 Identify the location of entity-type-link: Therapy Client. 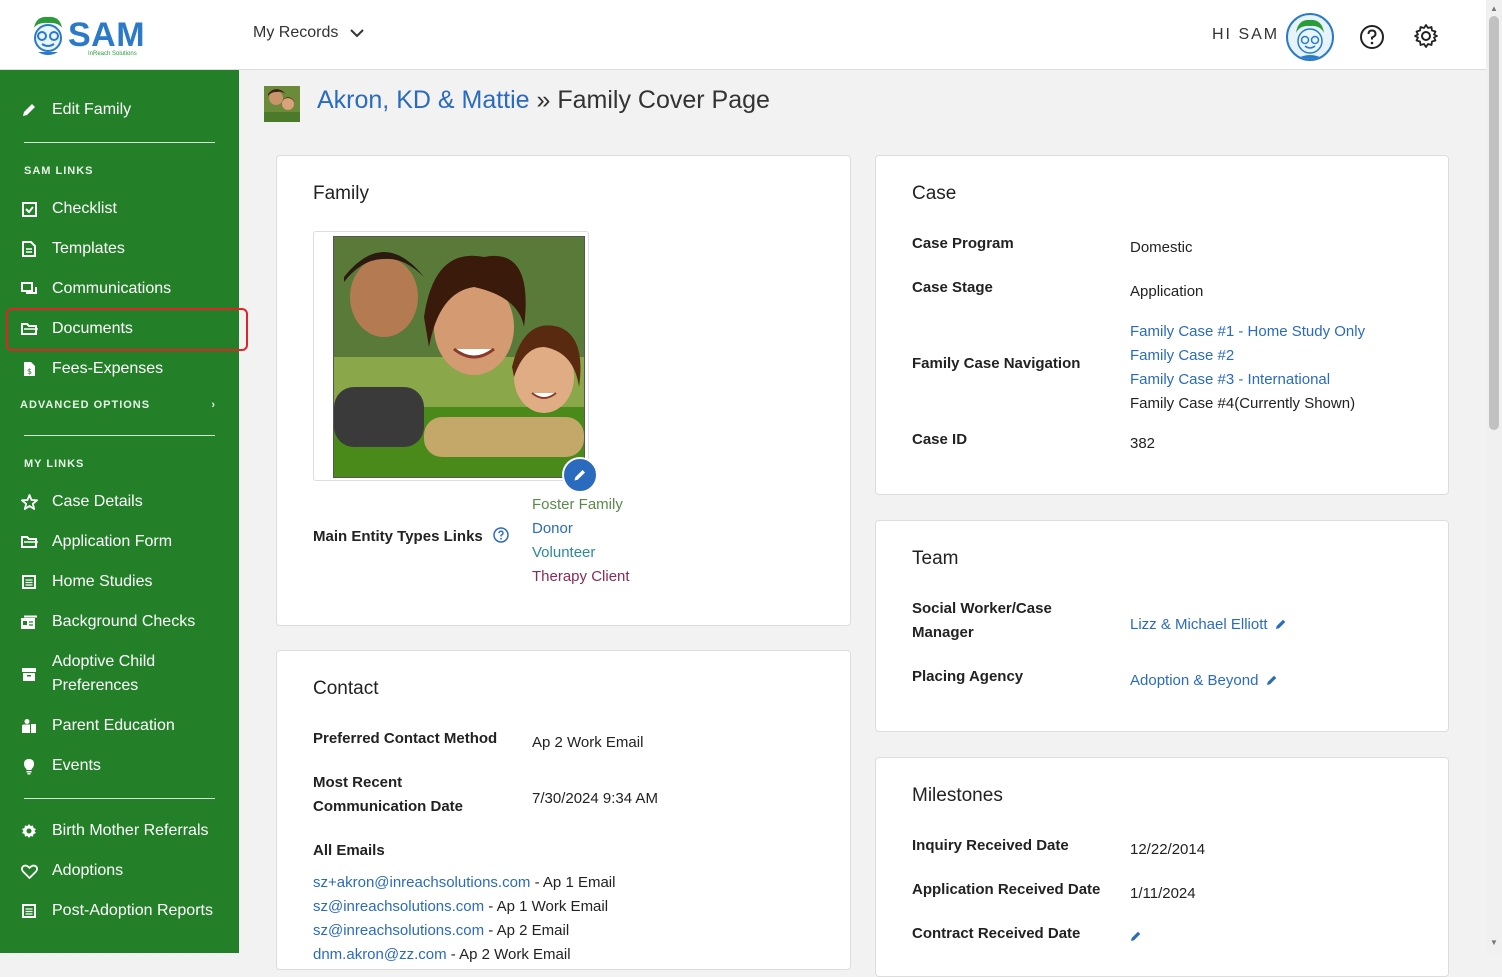
(581, 577).